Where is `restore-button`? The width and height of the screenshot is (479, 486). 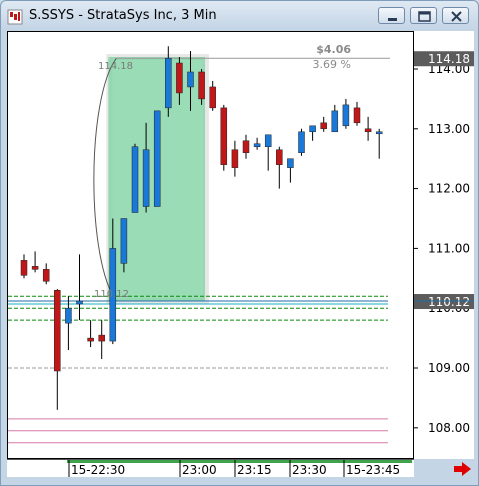
restore-button is located at coordinates (423, 15).